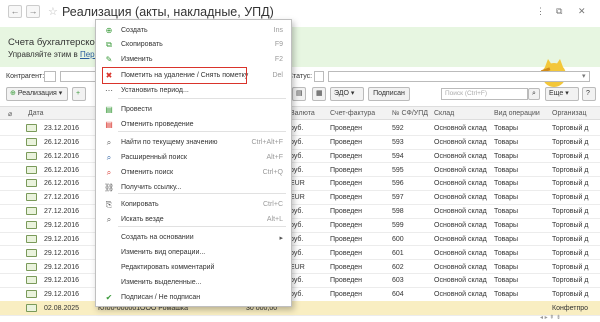 This screenshot has height=322, width=600. What do you see at coordinates (194, 298) in the screenshot?
I see `menu-item: ✔ Подписан / Не подписан` at bounding box center [194, 298].